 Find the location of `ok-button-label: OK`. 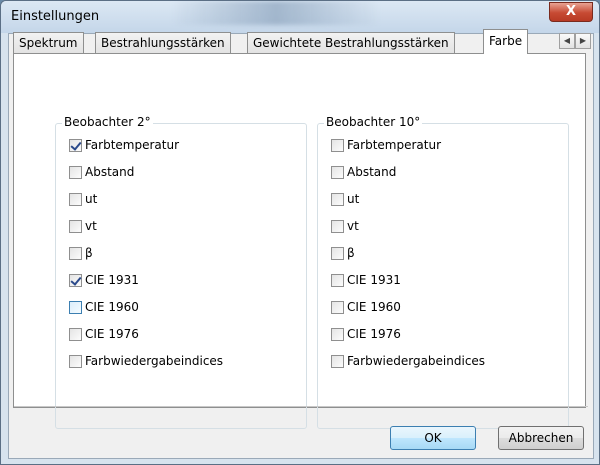

ok-button-label: OK is located at coordinates (433, 438).